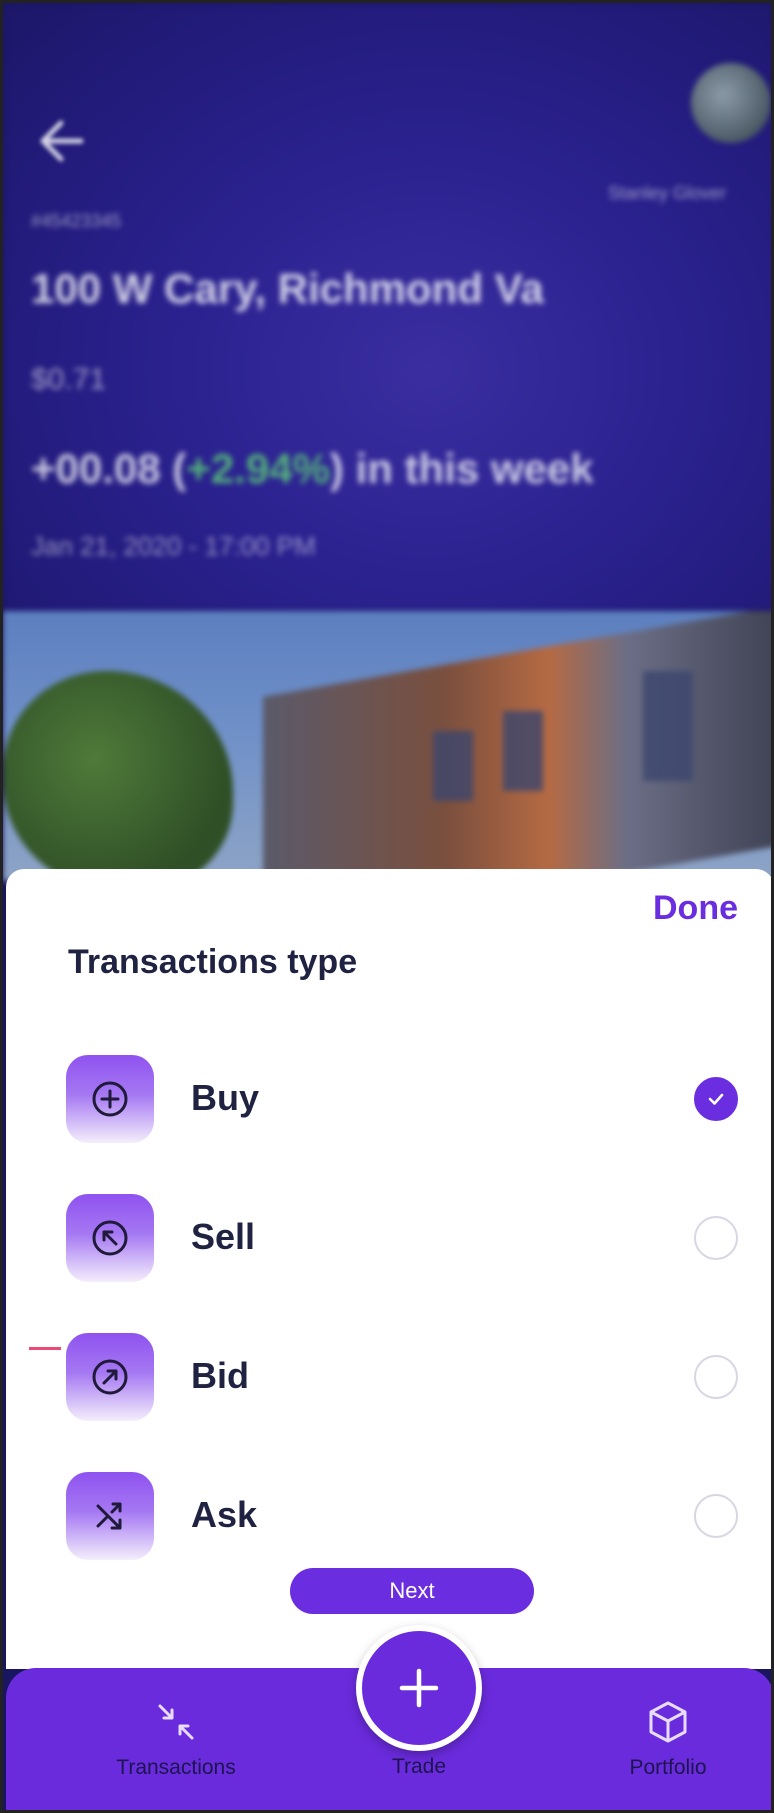 This screenshot has width=774, height=1813. What do you see at coordinates (176, 1722) in the screenshot?
I see `arrows-collapse-icon` at bounding box center [176, 1722].